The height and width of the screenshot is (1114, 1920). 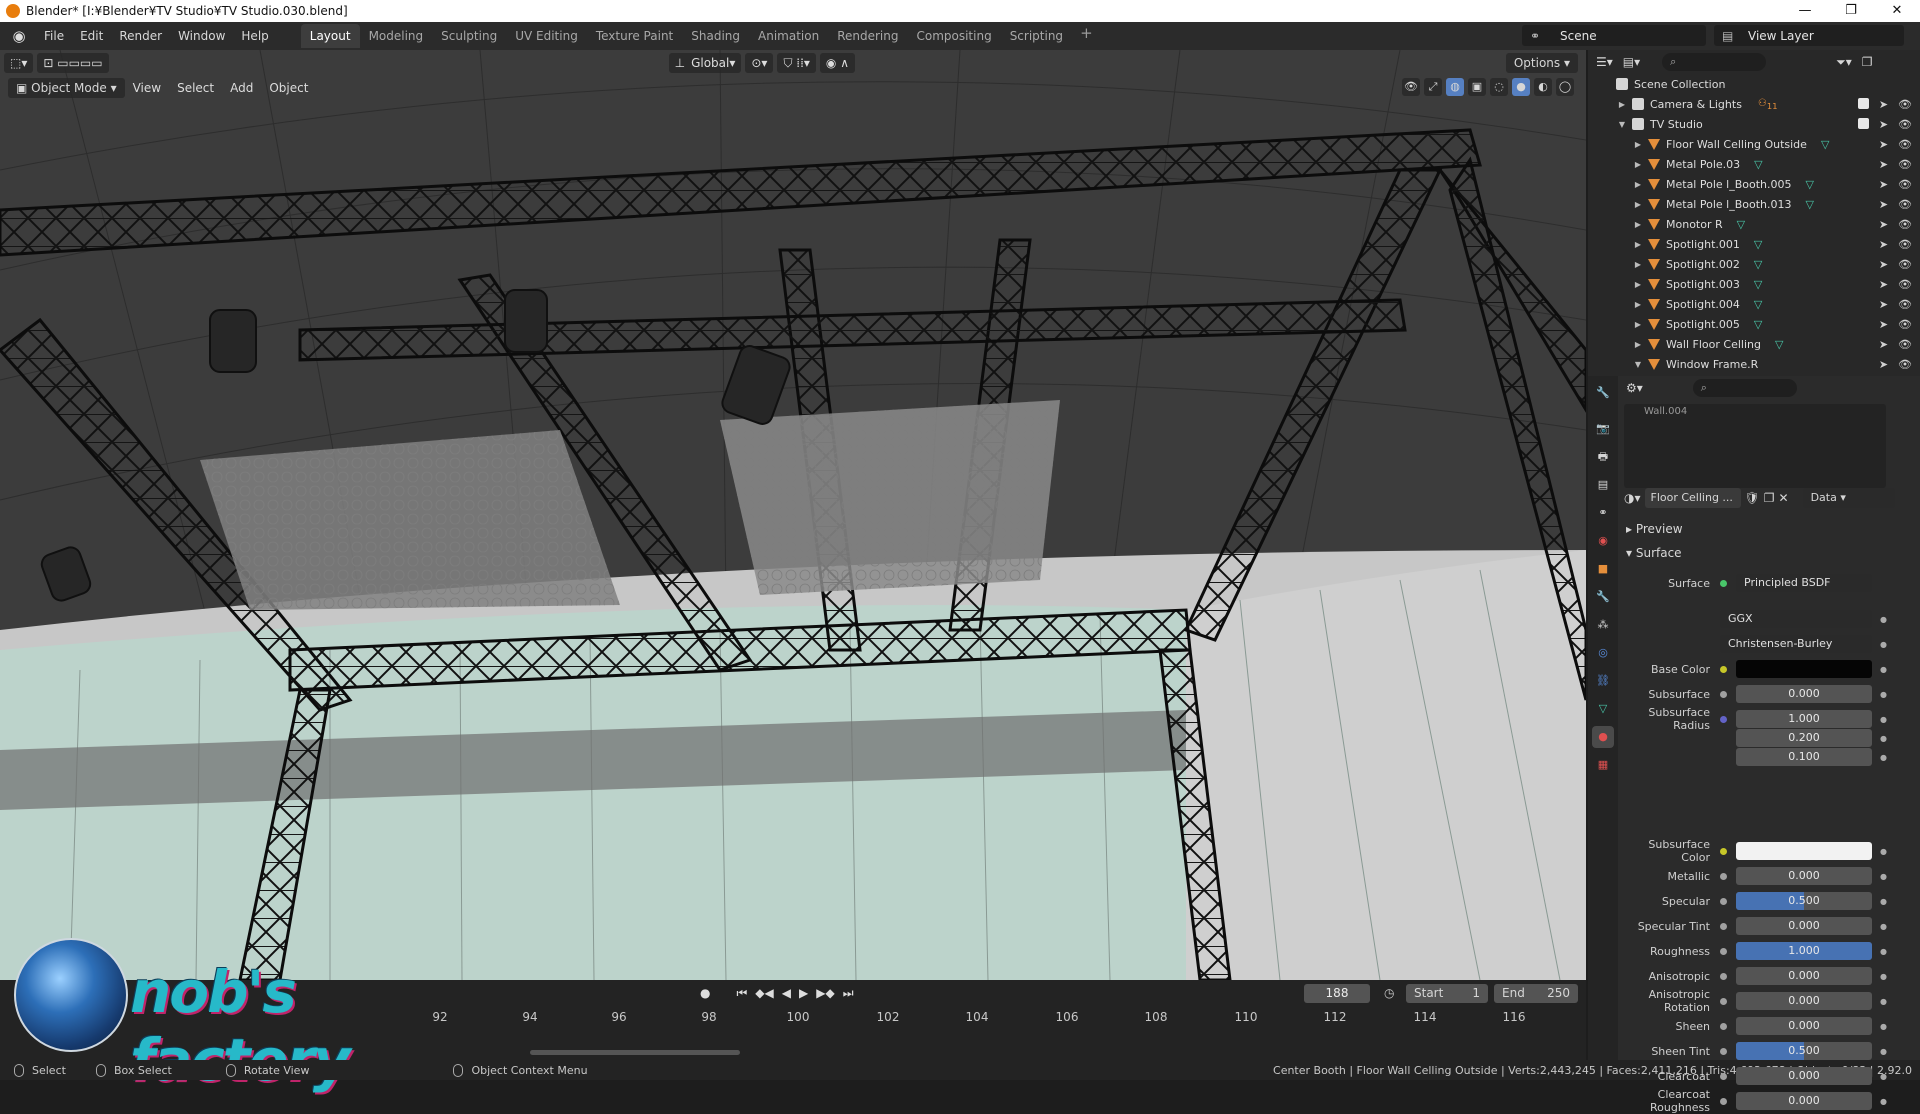 I want to click on menu-view: View, so click(x=147, y=88).